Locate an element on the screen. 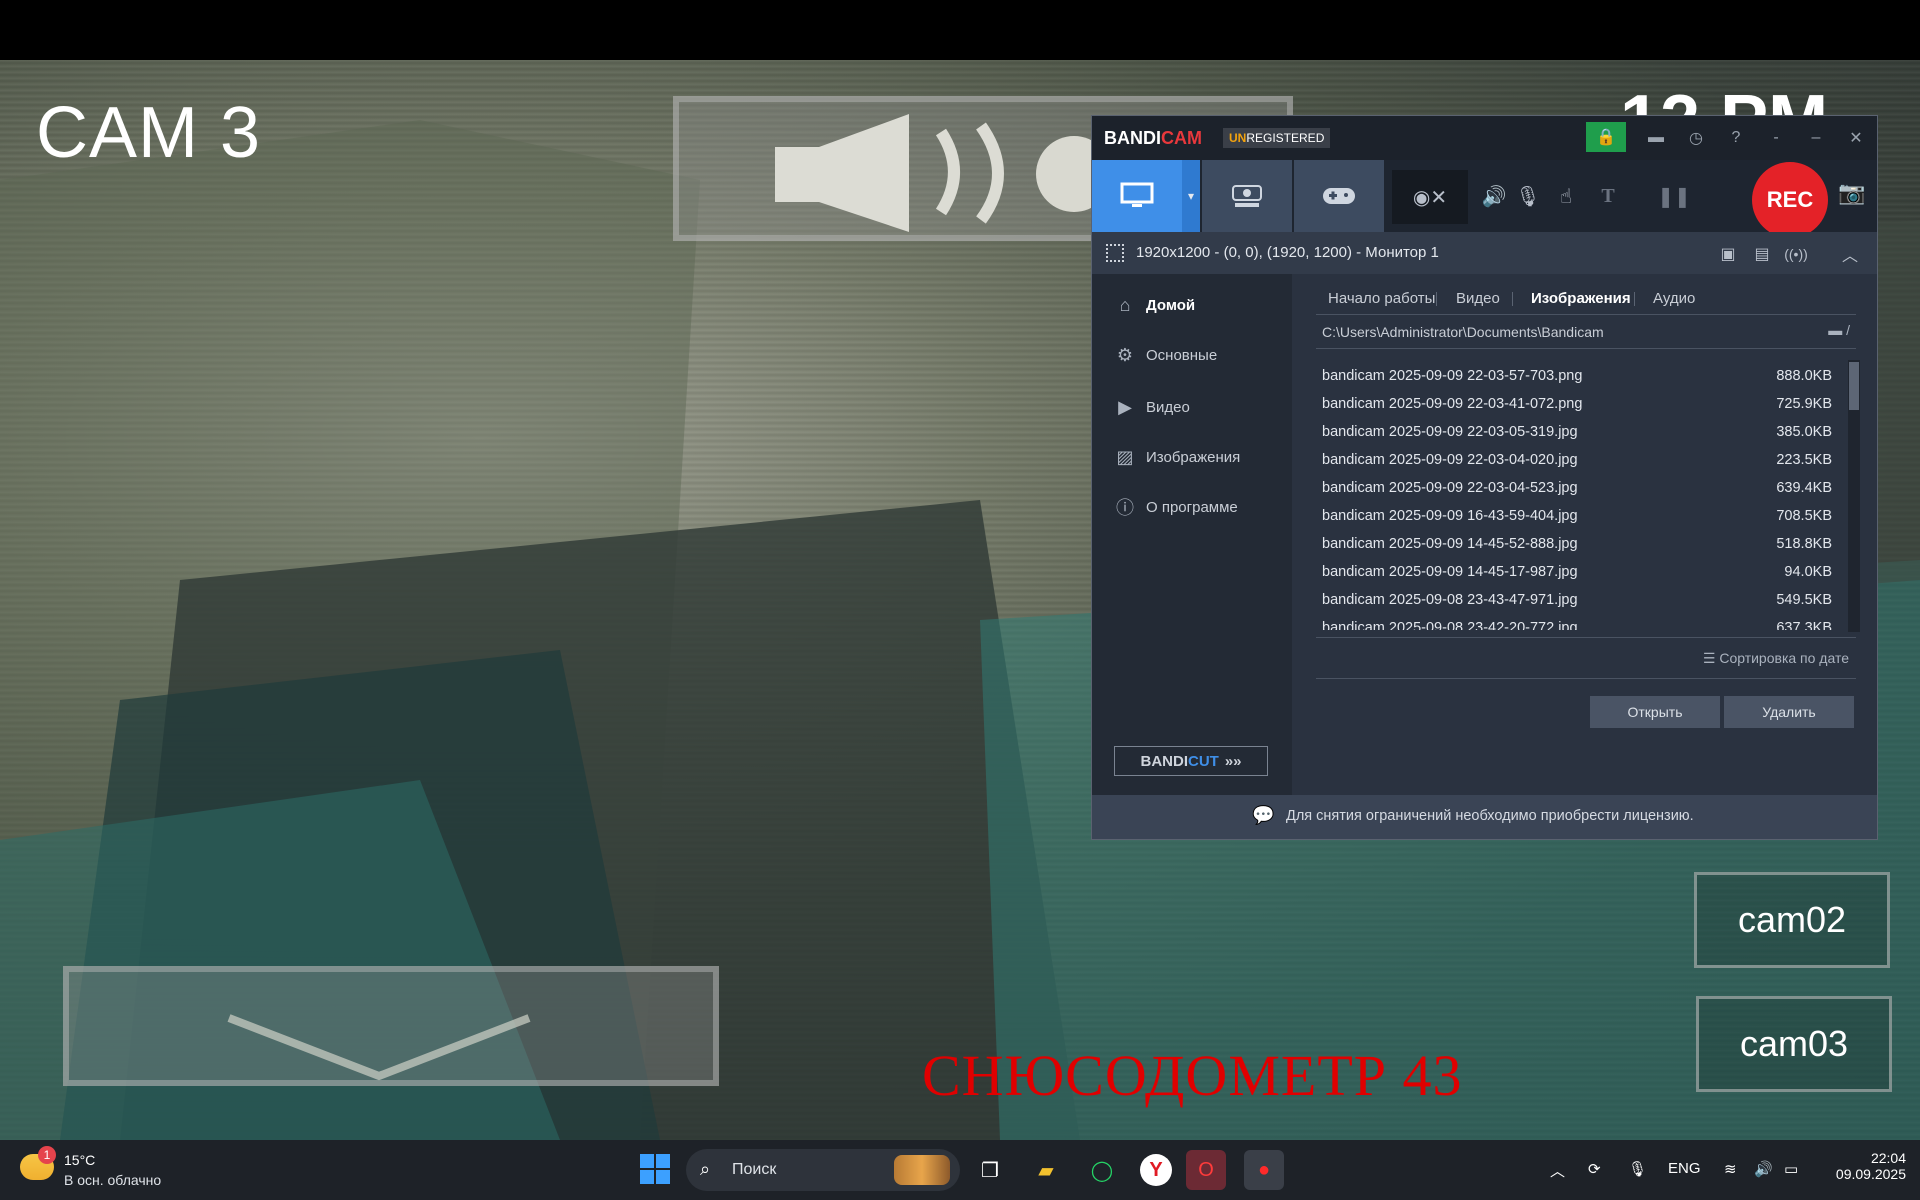  gamepad-icon is located at coordinates (1339, 196).